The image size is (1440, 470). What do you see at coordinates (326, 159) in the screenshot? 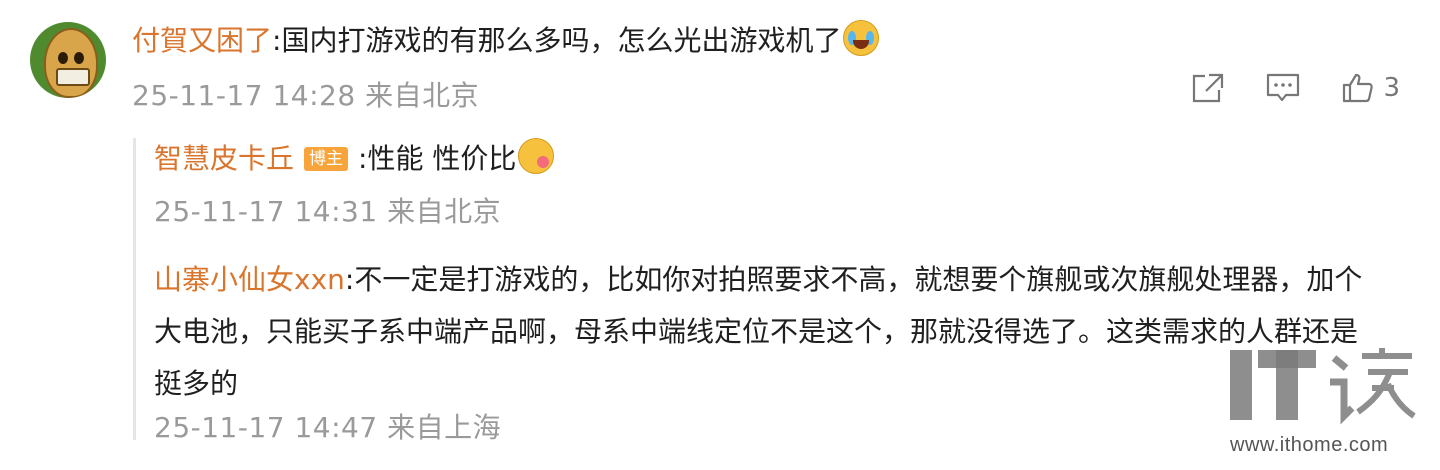
I see `blogger-badge: 博主` at bounding box center [326, 159].